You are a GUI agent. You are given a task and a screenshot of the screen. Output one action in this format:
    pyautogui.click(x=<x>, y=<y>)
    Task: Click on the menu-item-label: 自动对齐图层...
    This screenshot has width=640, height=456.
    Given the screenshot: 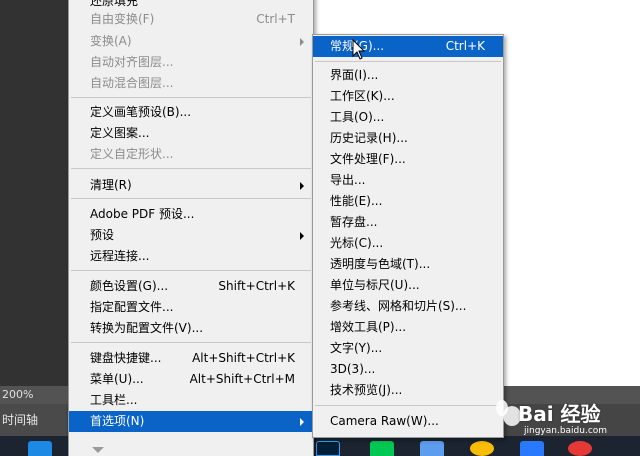 What is the action you would take?
    pyautogui.click(x=132, y=62)
    